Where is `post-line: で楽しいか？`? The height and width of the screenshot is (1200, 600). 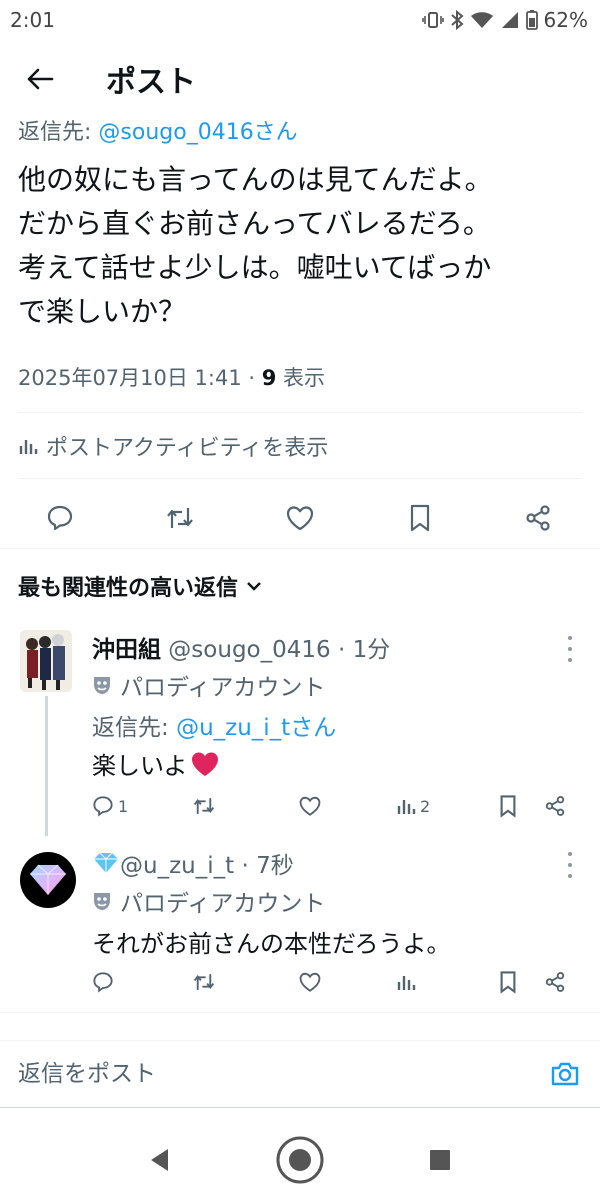 post-line: で楽しいか？ is located at coordinates (102, 311).